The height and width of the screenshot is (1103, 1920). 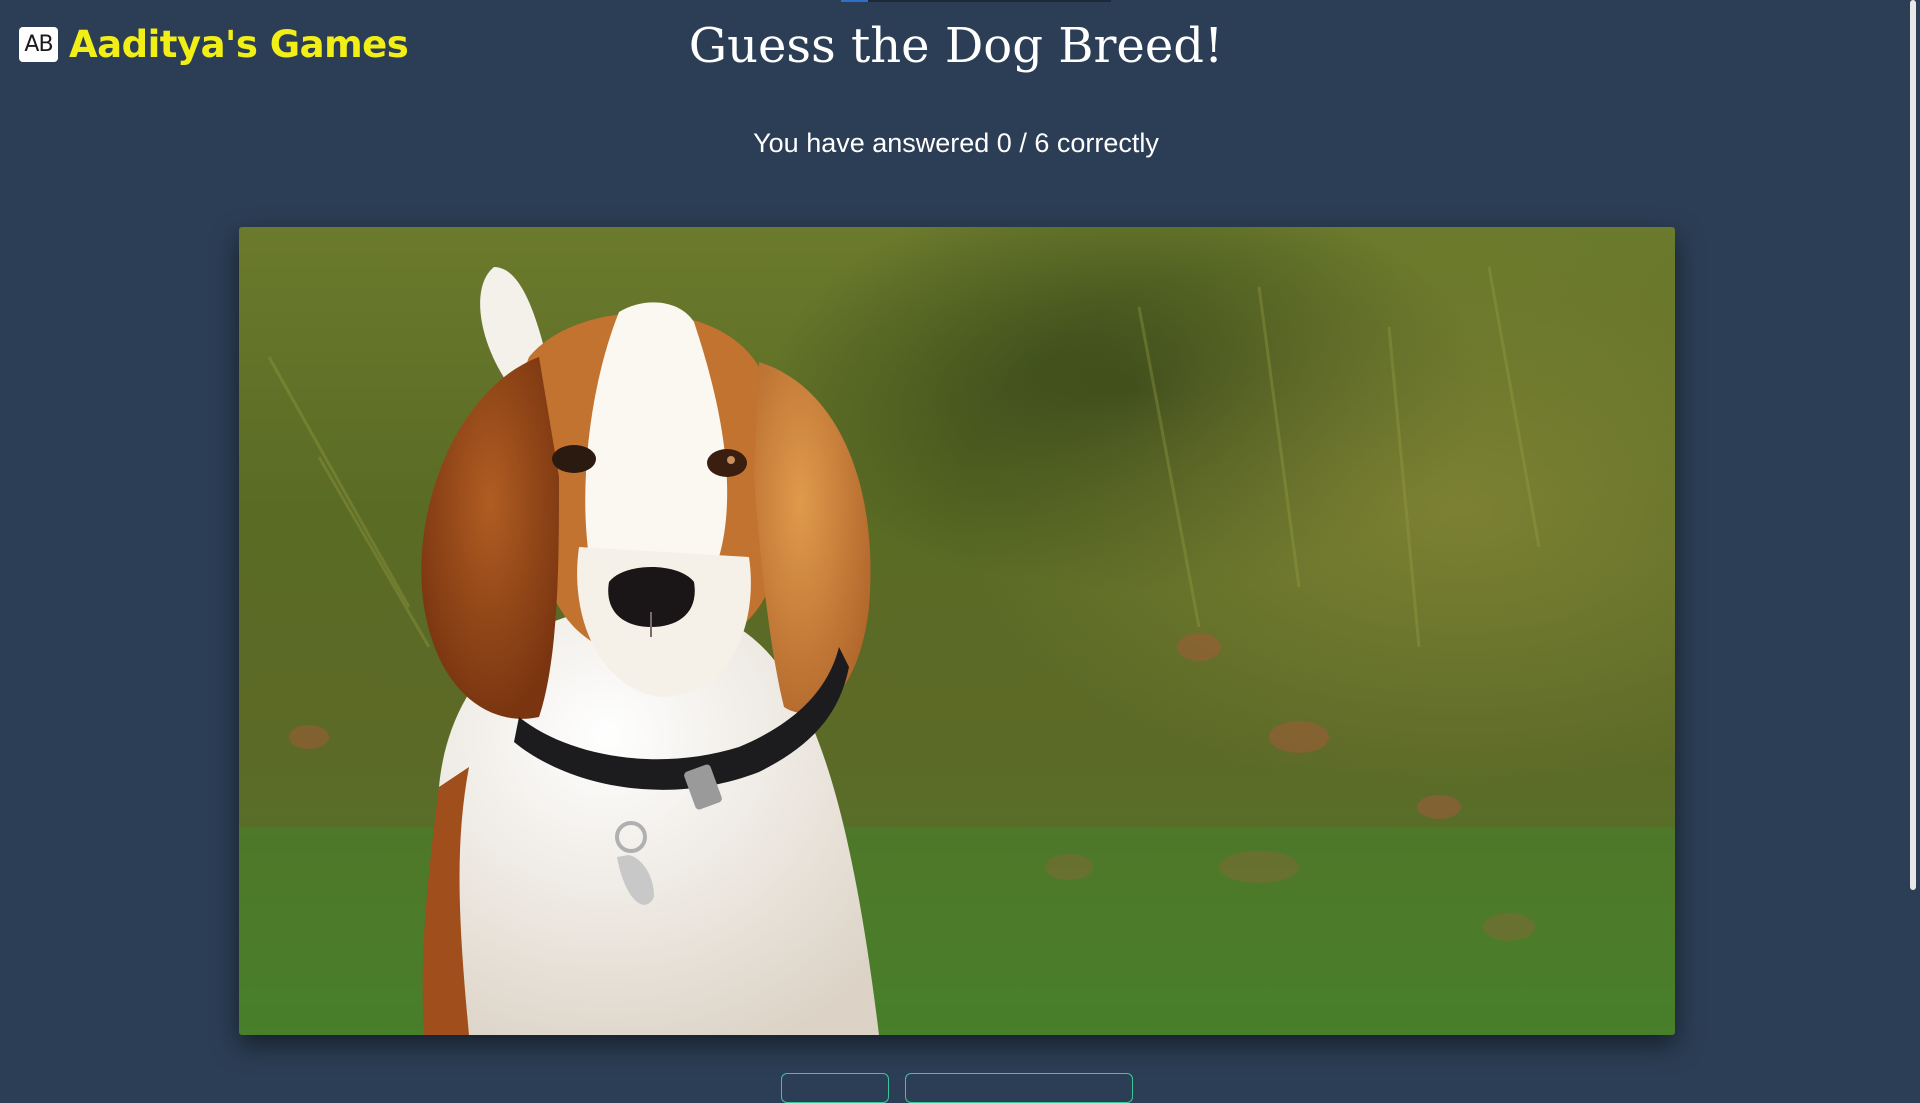 What do you see at coordinates (956, 46) in the screenshot?
I see `page-title: Guess the Dog Breed!` at bounding box center [956, 46].